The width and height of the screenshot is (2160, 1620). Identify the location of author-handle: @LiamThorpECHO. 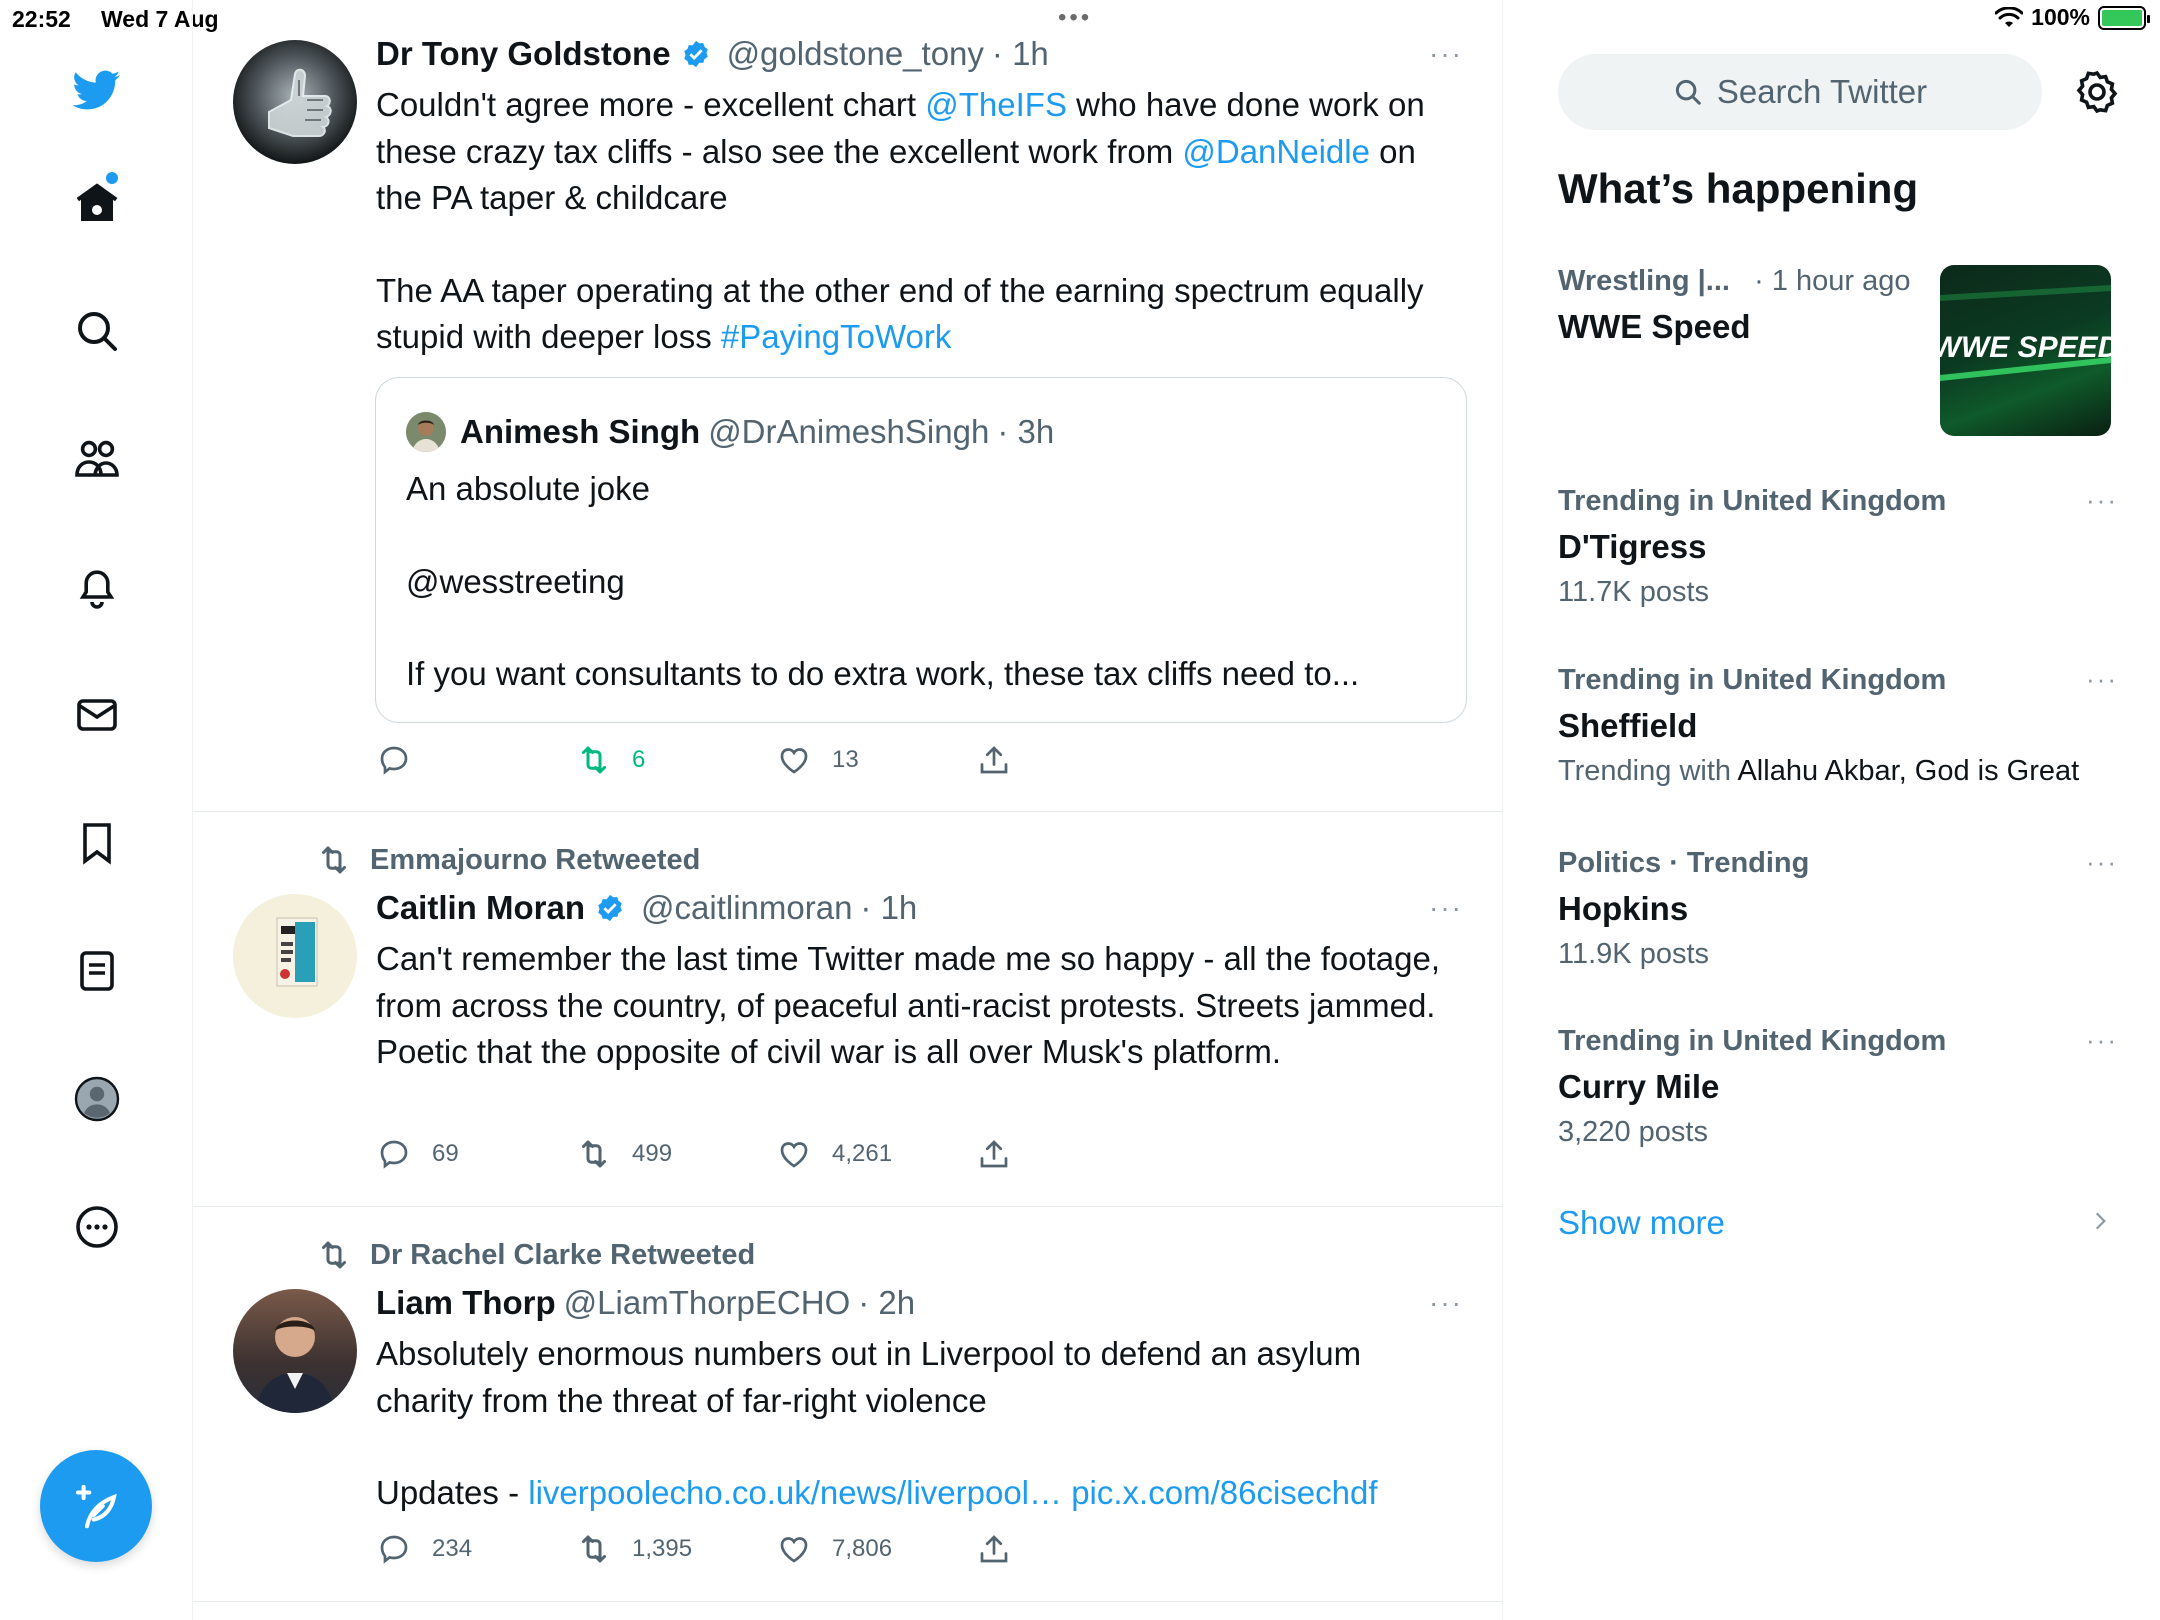
(707, 1303).